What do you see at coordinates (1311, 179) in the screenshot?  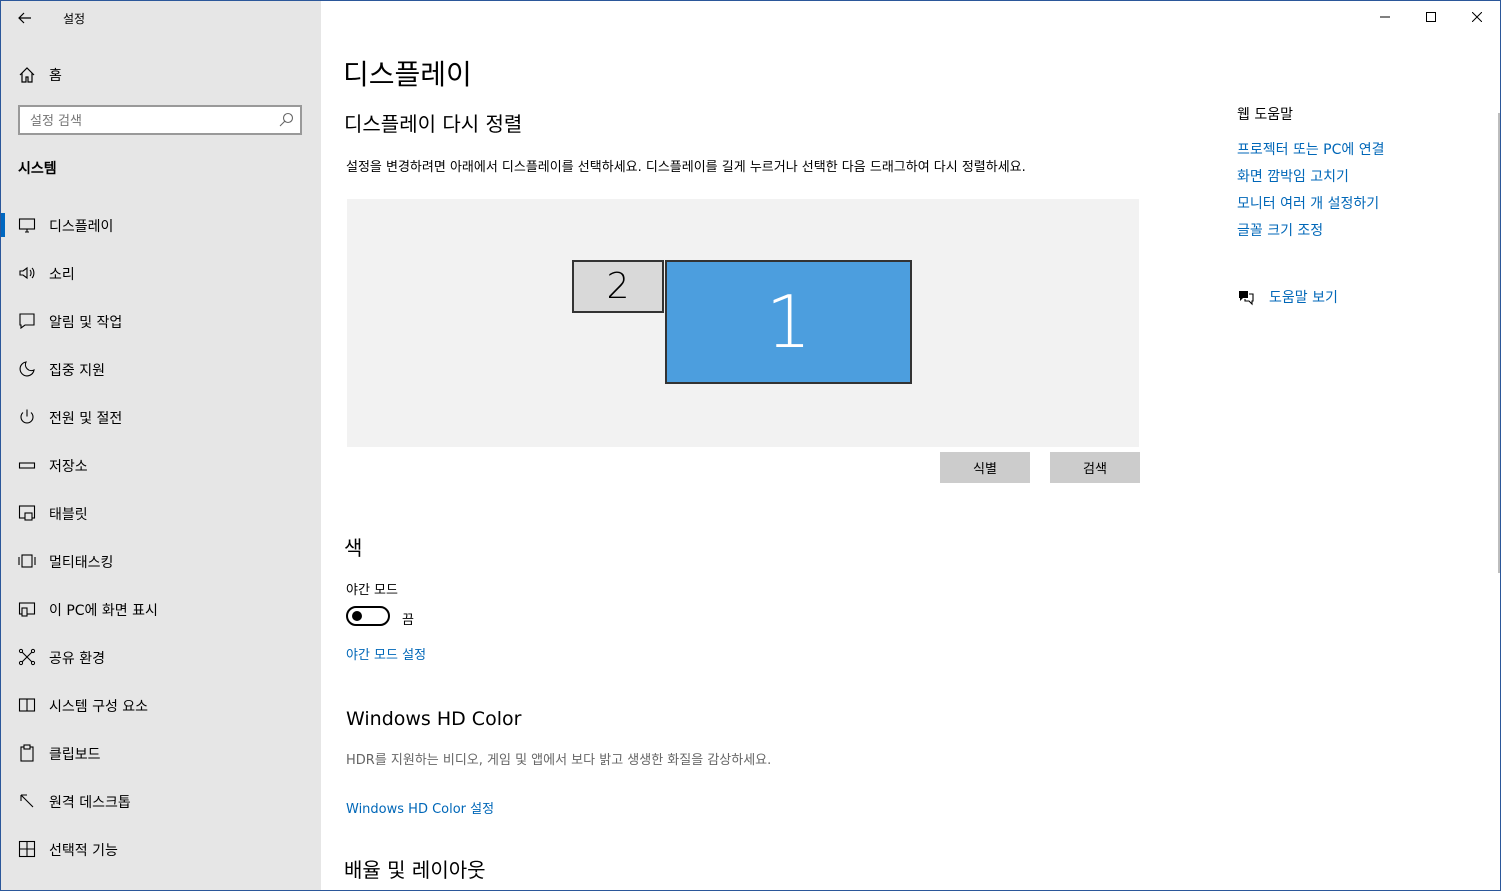 I see `help-link-fix-flicker: 화면 깜박임 고치기` at bounding box center [1311, 179].